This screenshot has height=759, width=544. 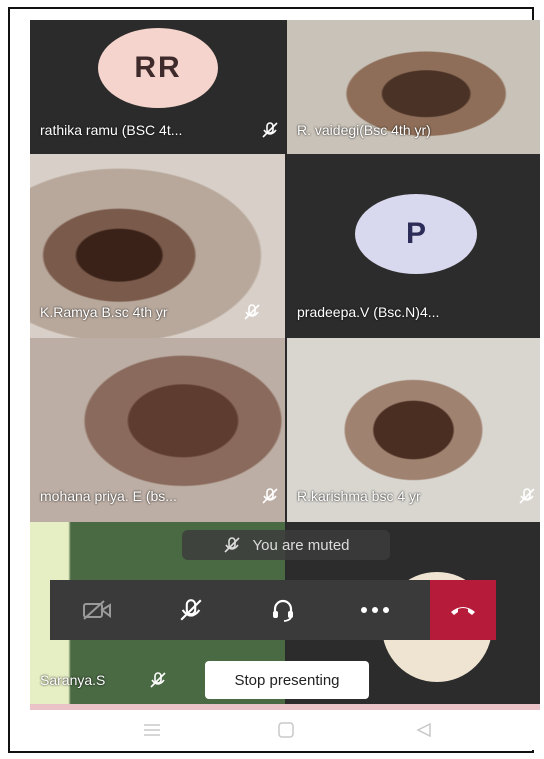 I want to click on avatar: RR, so click(x=158, y=68).